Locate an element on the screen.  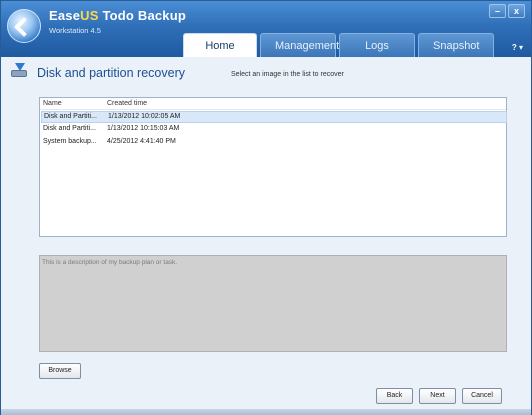
cancel-button: Cancel is located at coordinates (482, 396).